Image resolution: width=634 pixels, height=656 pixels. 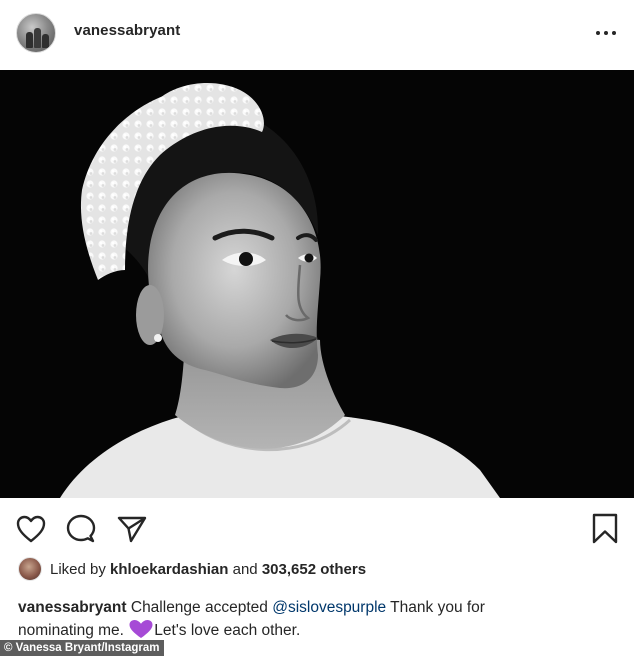 I want to click on likes-prefix: Liked by, so click(x=80, y=569).